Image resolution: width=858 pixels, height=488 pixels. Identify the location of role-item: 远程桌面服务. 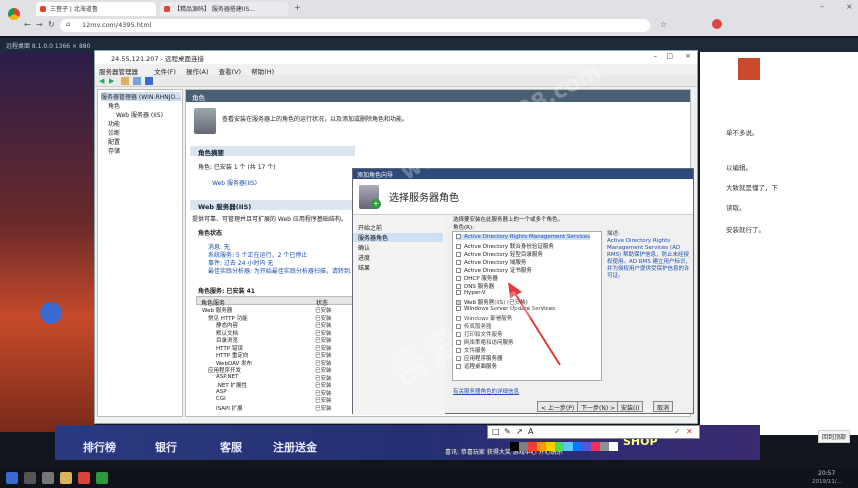
(476, 366).